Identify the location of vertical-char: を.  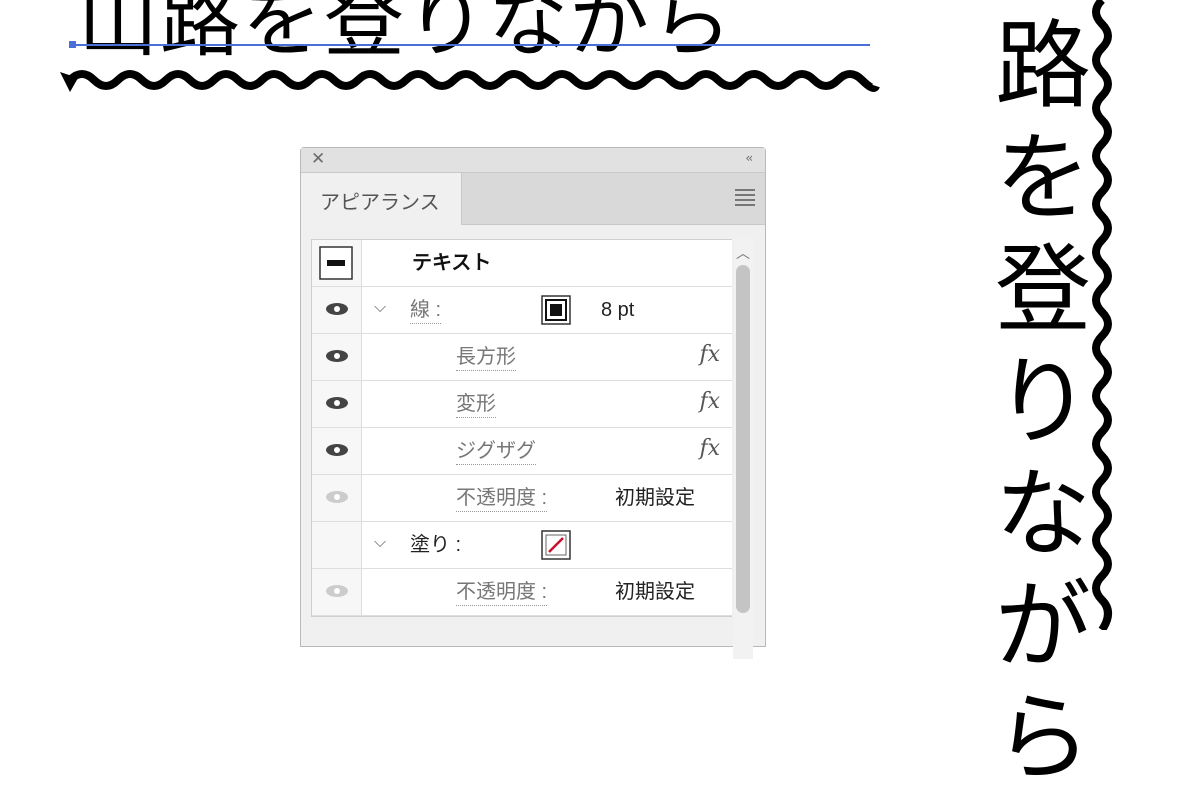
(1043, 178).